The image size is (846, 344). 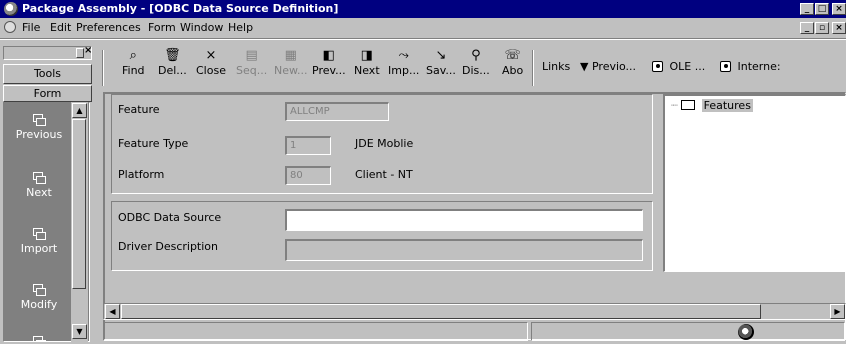 What do you see at coordinates (133, 55) in the screenshot?
I see `find-icon: ⌕` at bounding box center [133, 55].